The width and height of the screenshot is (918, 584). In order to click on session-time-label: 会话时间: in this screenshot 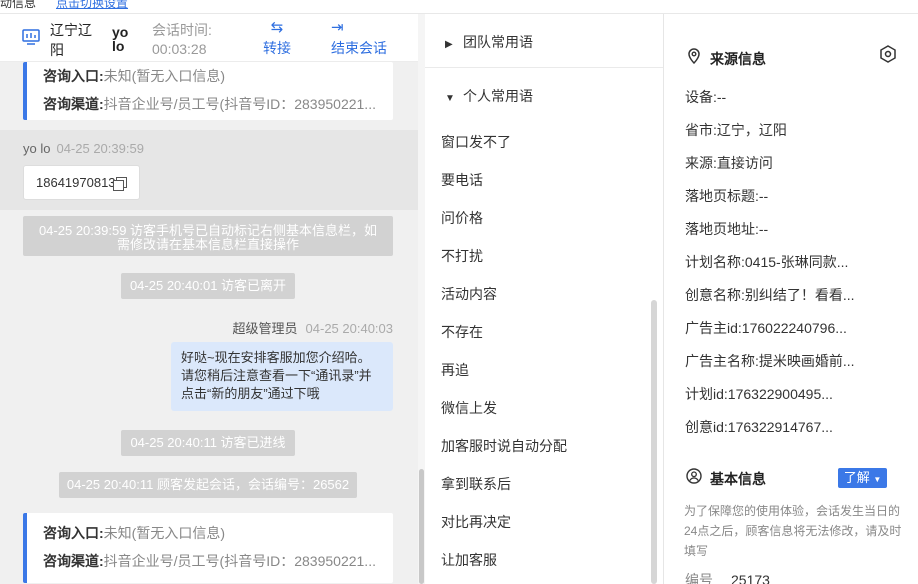, I will do `click(182, 30)`.